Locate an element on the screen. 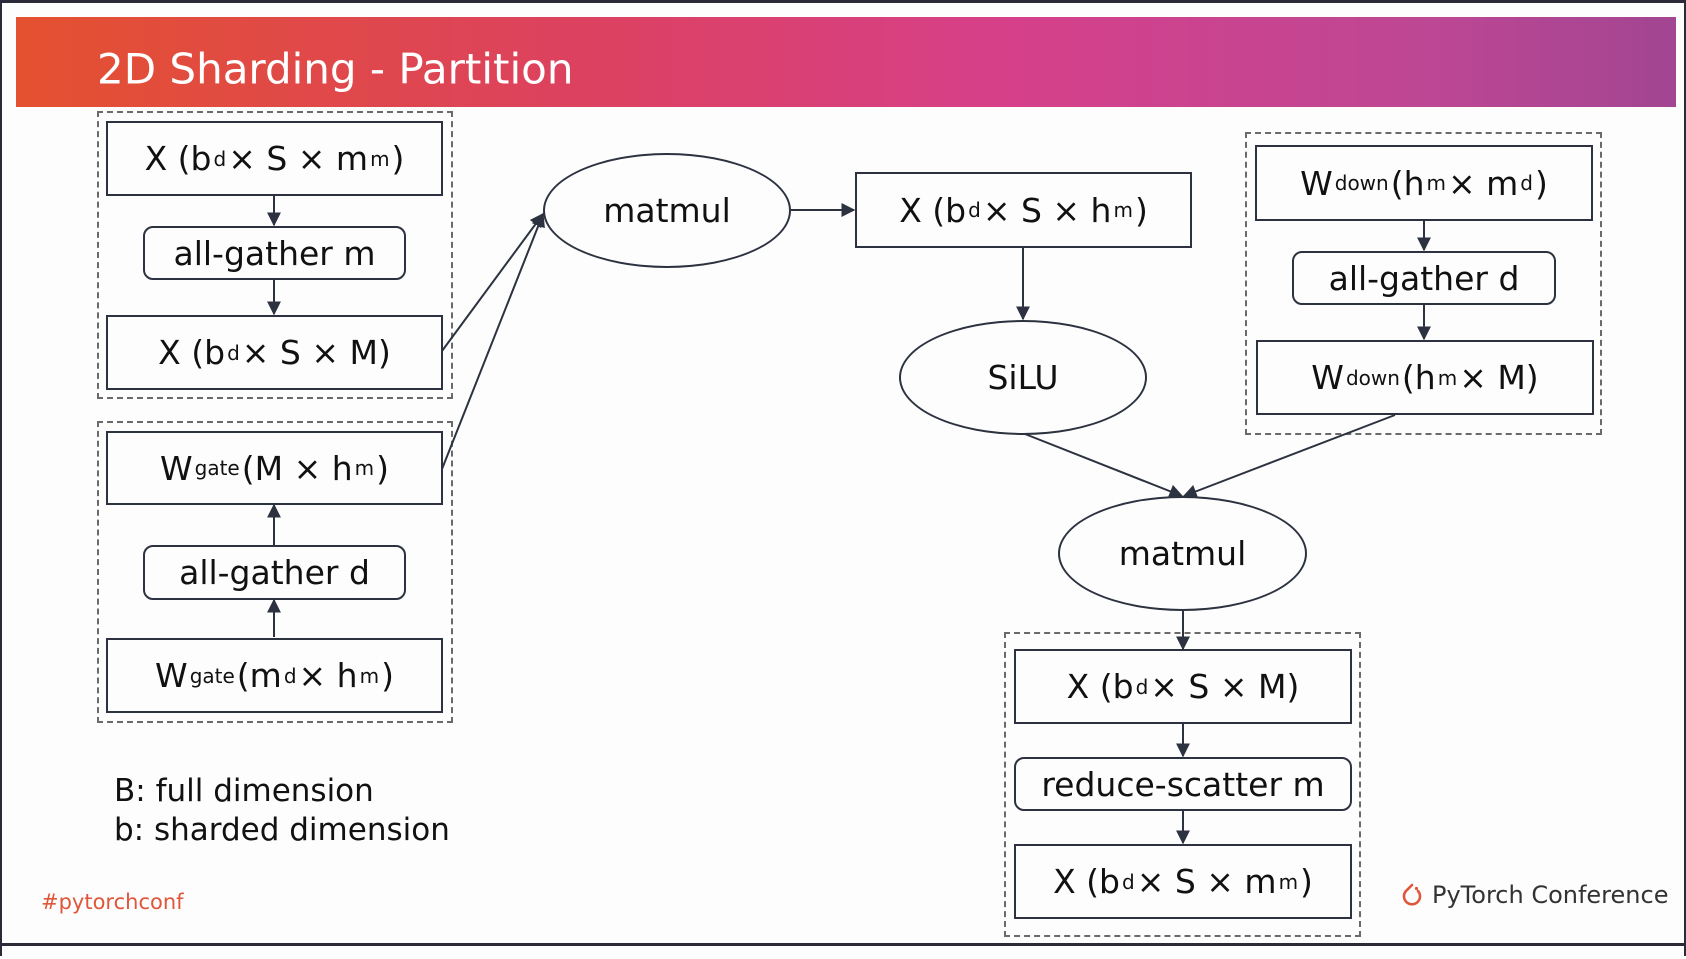  pytorch-flame-icon is located at coordinates (1412, 894).